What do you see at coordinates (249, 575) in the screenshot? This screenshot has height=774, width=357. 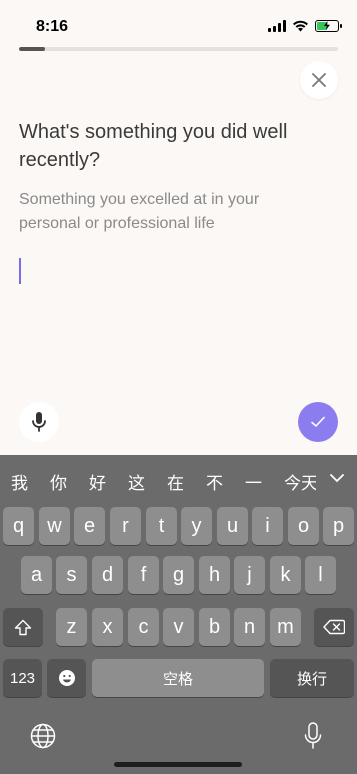 I see `key-j: j` at bounding box center [249, 575].